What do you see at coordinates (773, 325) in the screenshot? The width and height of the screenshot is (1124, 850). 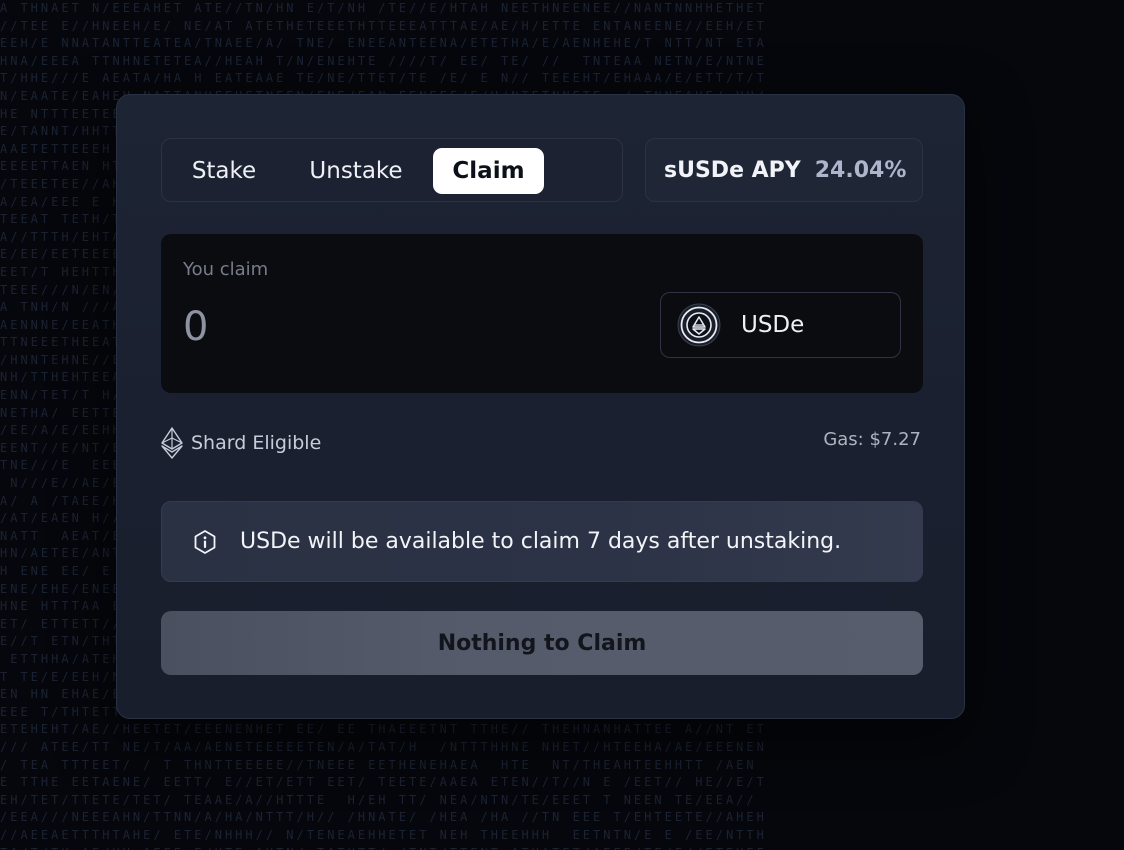 I see `token-name: USDe` at bounding box center [773, 325].